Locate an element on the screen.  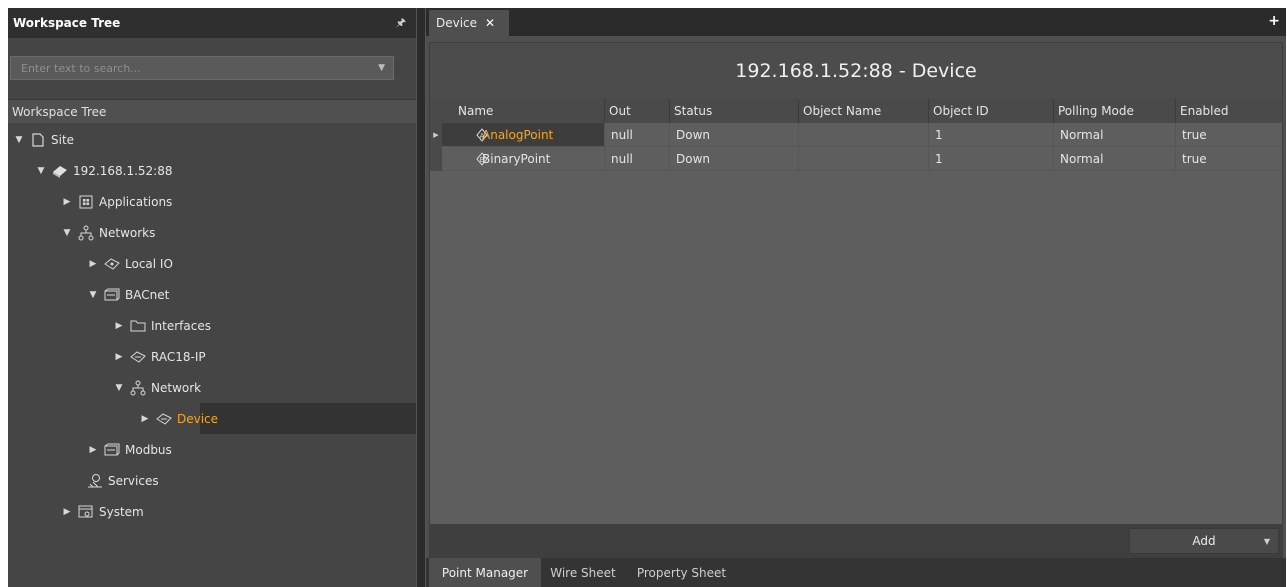
tab-property-sheet: Property Sheet is located at coordinates (681, 572).